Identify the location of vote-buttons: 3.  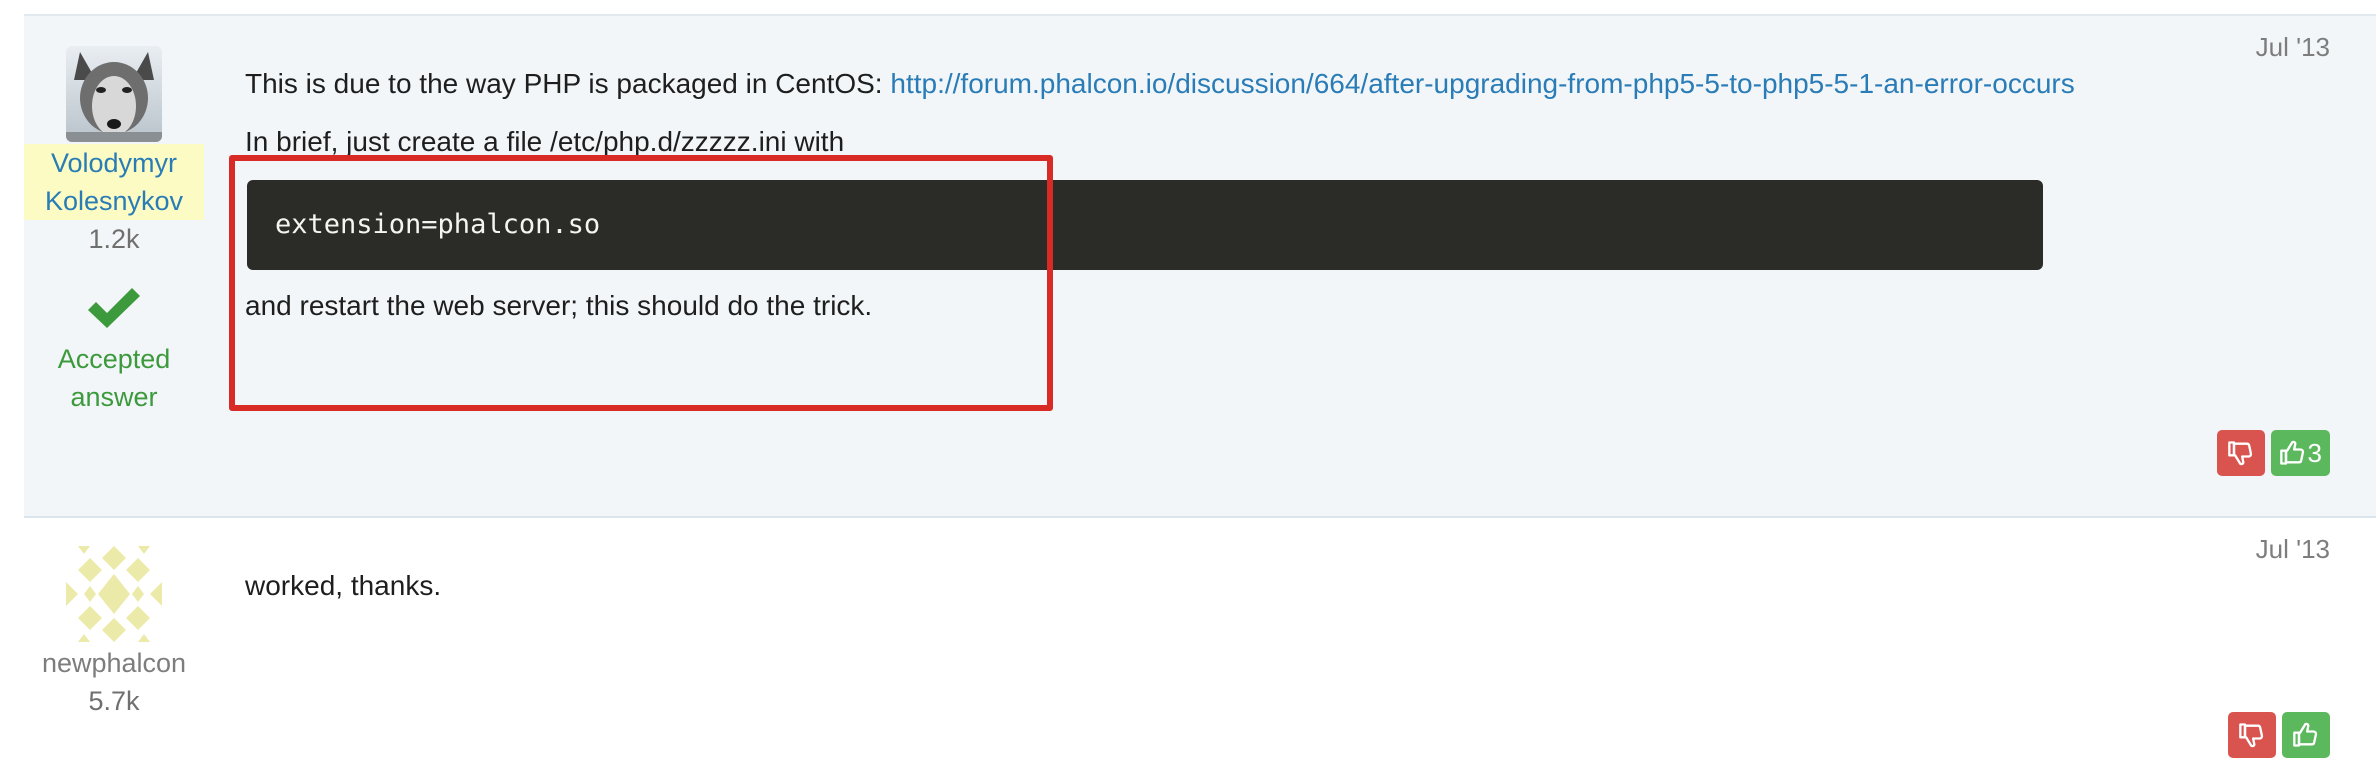
(2273, 453).